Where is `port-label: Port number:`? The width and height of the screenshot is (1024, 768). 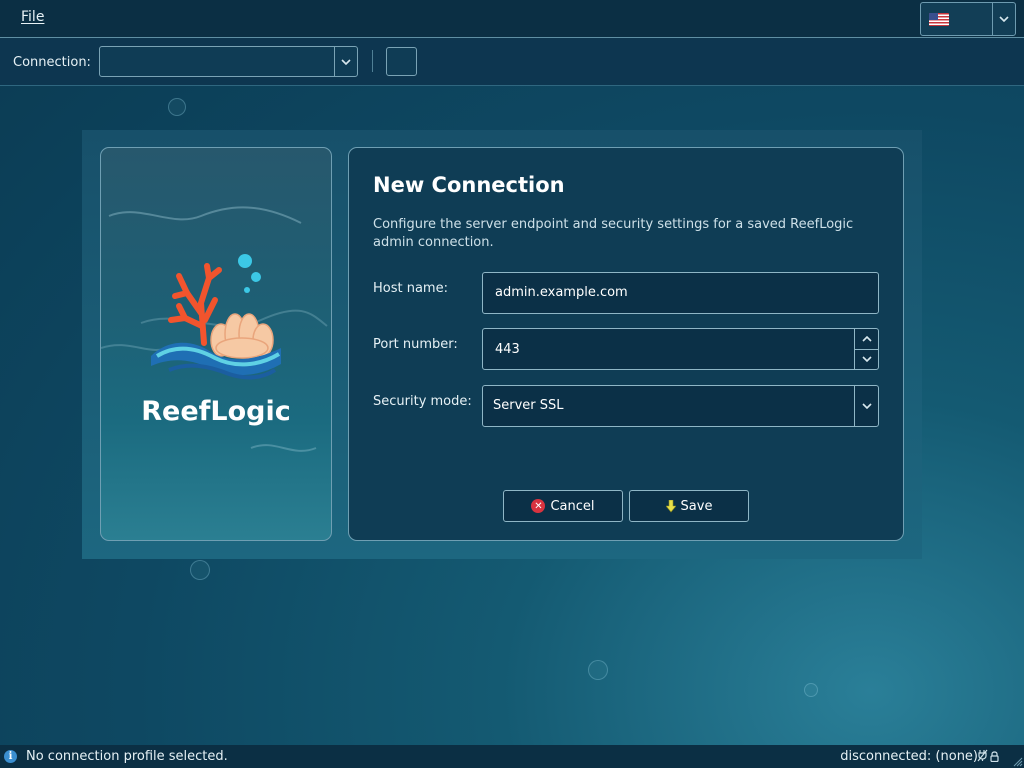
port-label: Port number: is located at coordinates (415, 344).